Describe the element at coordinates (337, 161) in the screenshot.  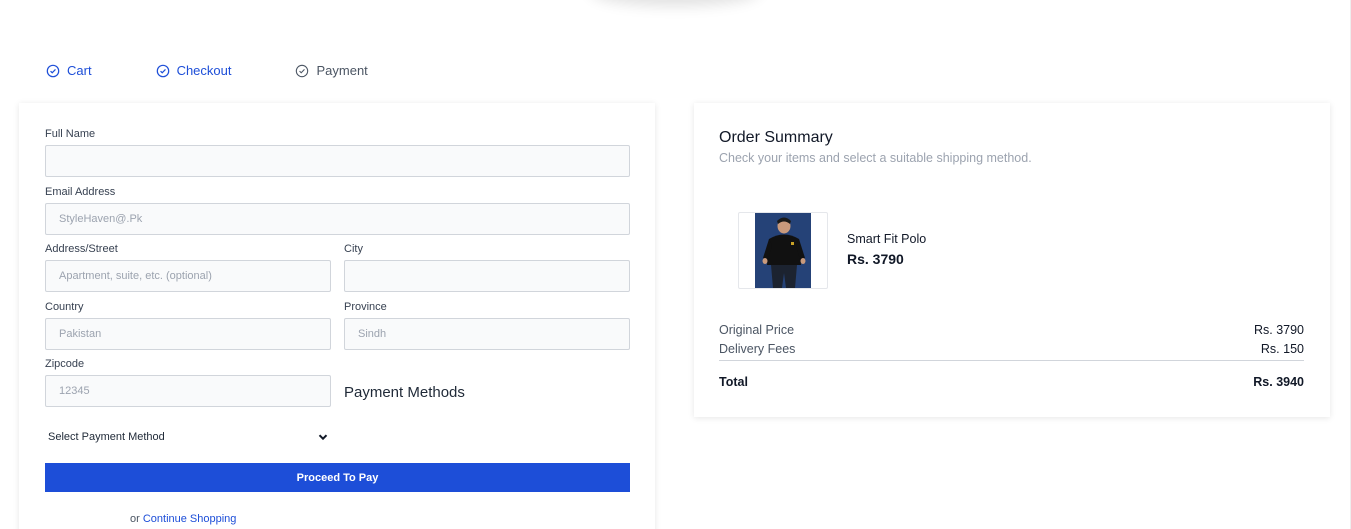
I see `full-name-input` at that location.